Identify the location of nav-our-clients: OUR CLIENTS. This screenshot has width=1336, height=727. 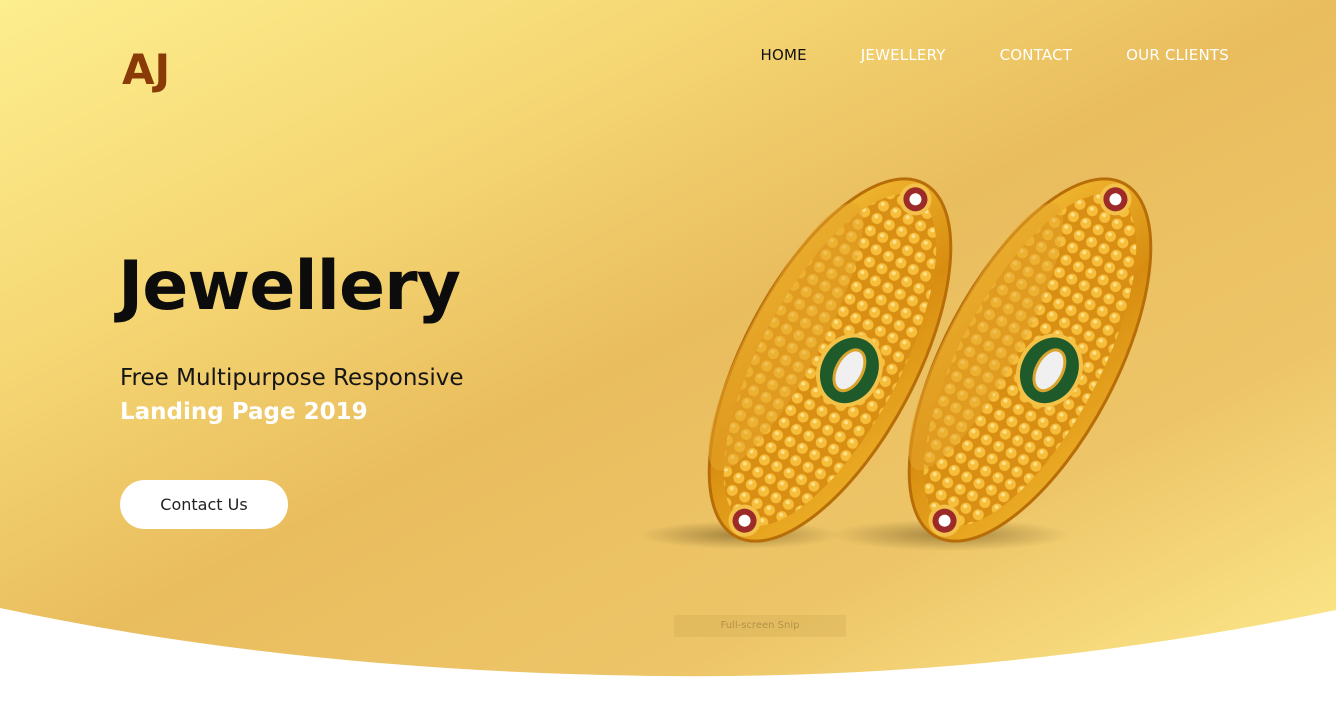
(1177, 55).